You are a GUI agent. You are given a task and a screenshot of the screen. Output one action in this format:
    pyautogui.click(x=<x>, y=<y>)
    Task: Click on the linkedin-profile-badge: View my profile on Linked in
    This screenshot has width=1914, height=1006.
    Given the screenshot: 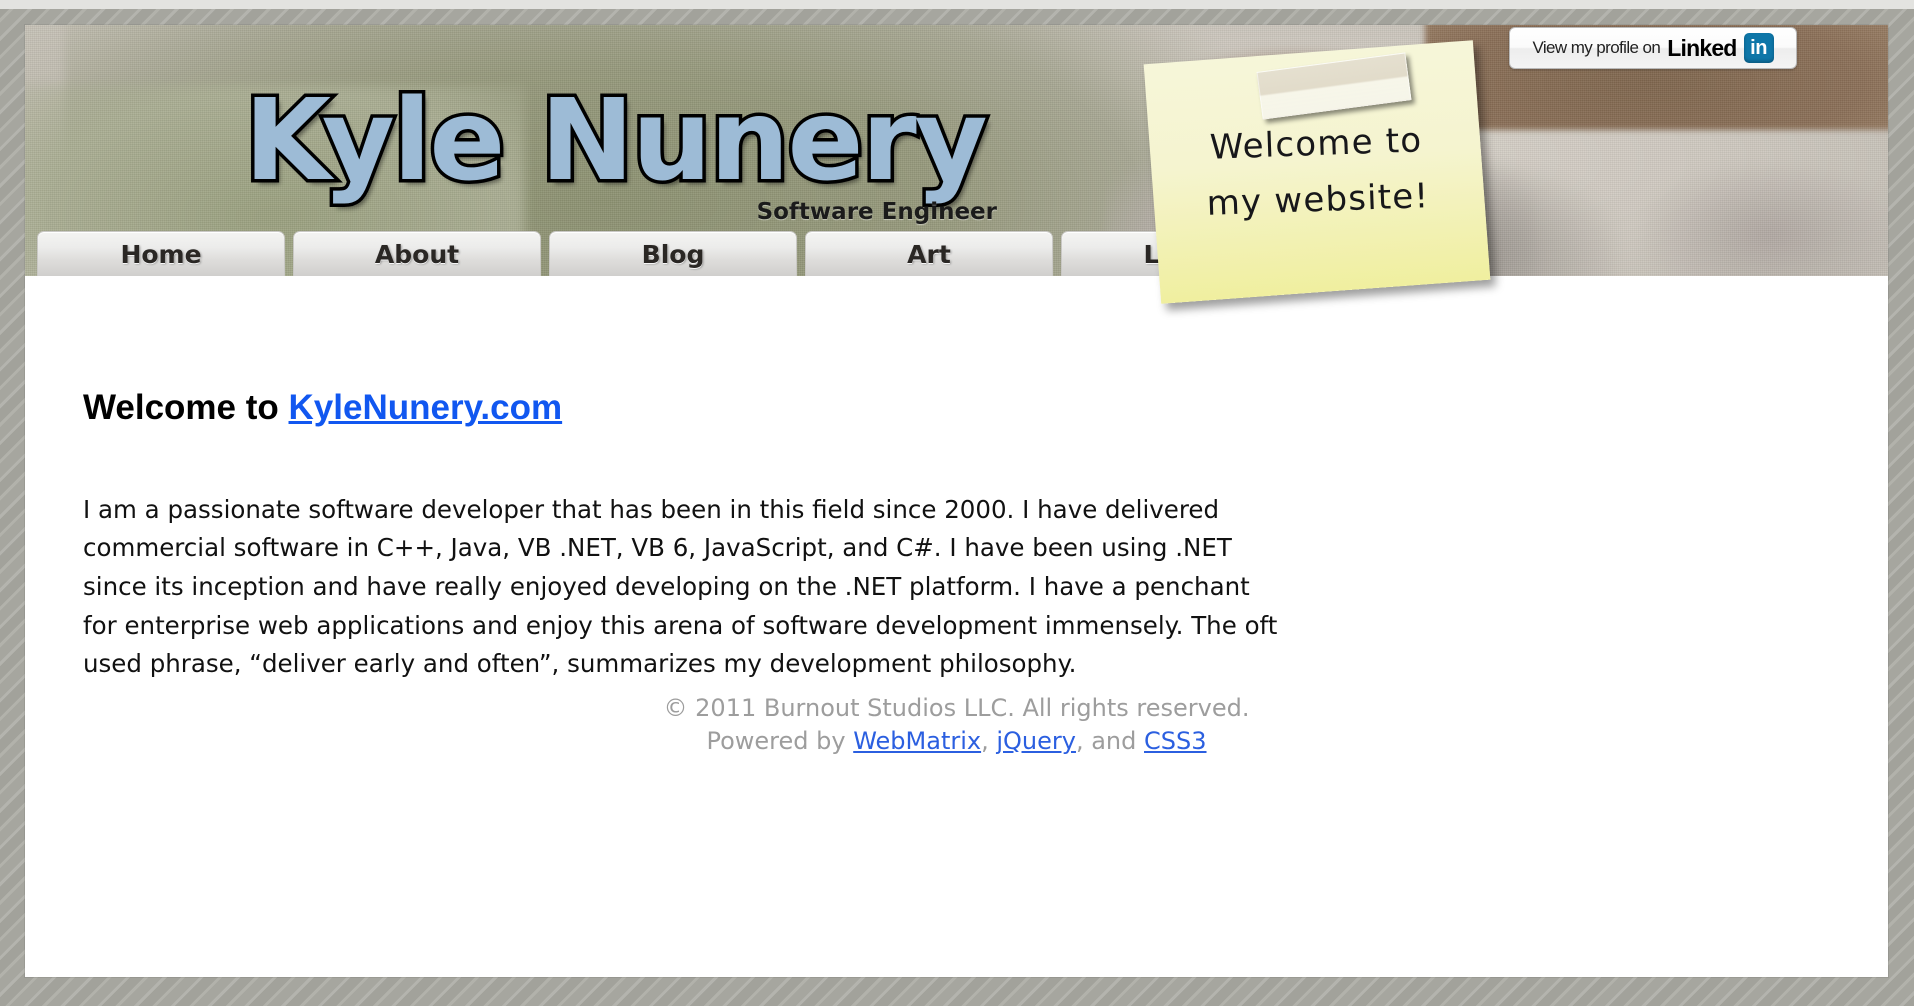 What is the action you would take?
    pyautogui.click(x=1653, y=48)
    